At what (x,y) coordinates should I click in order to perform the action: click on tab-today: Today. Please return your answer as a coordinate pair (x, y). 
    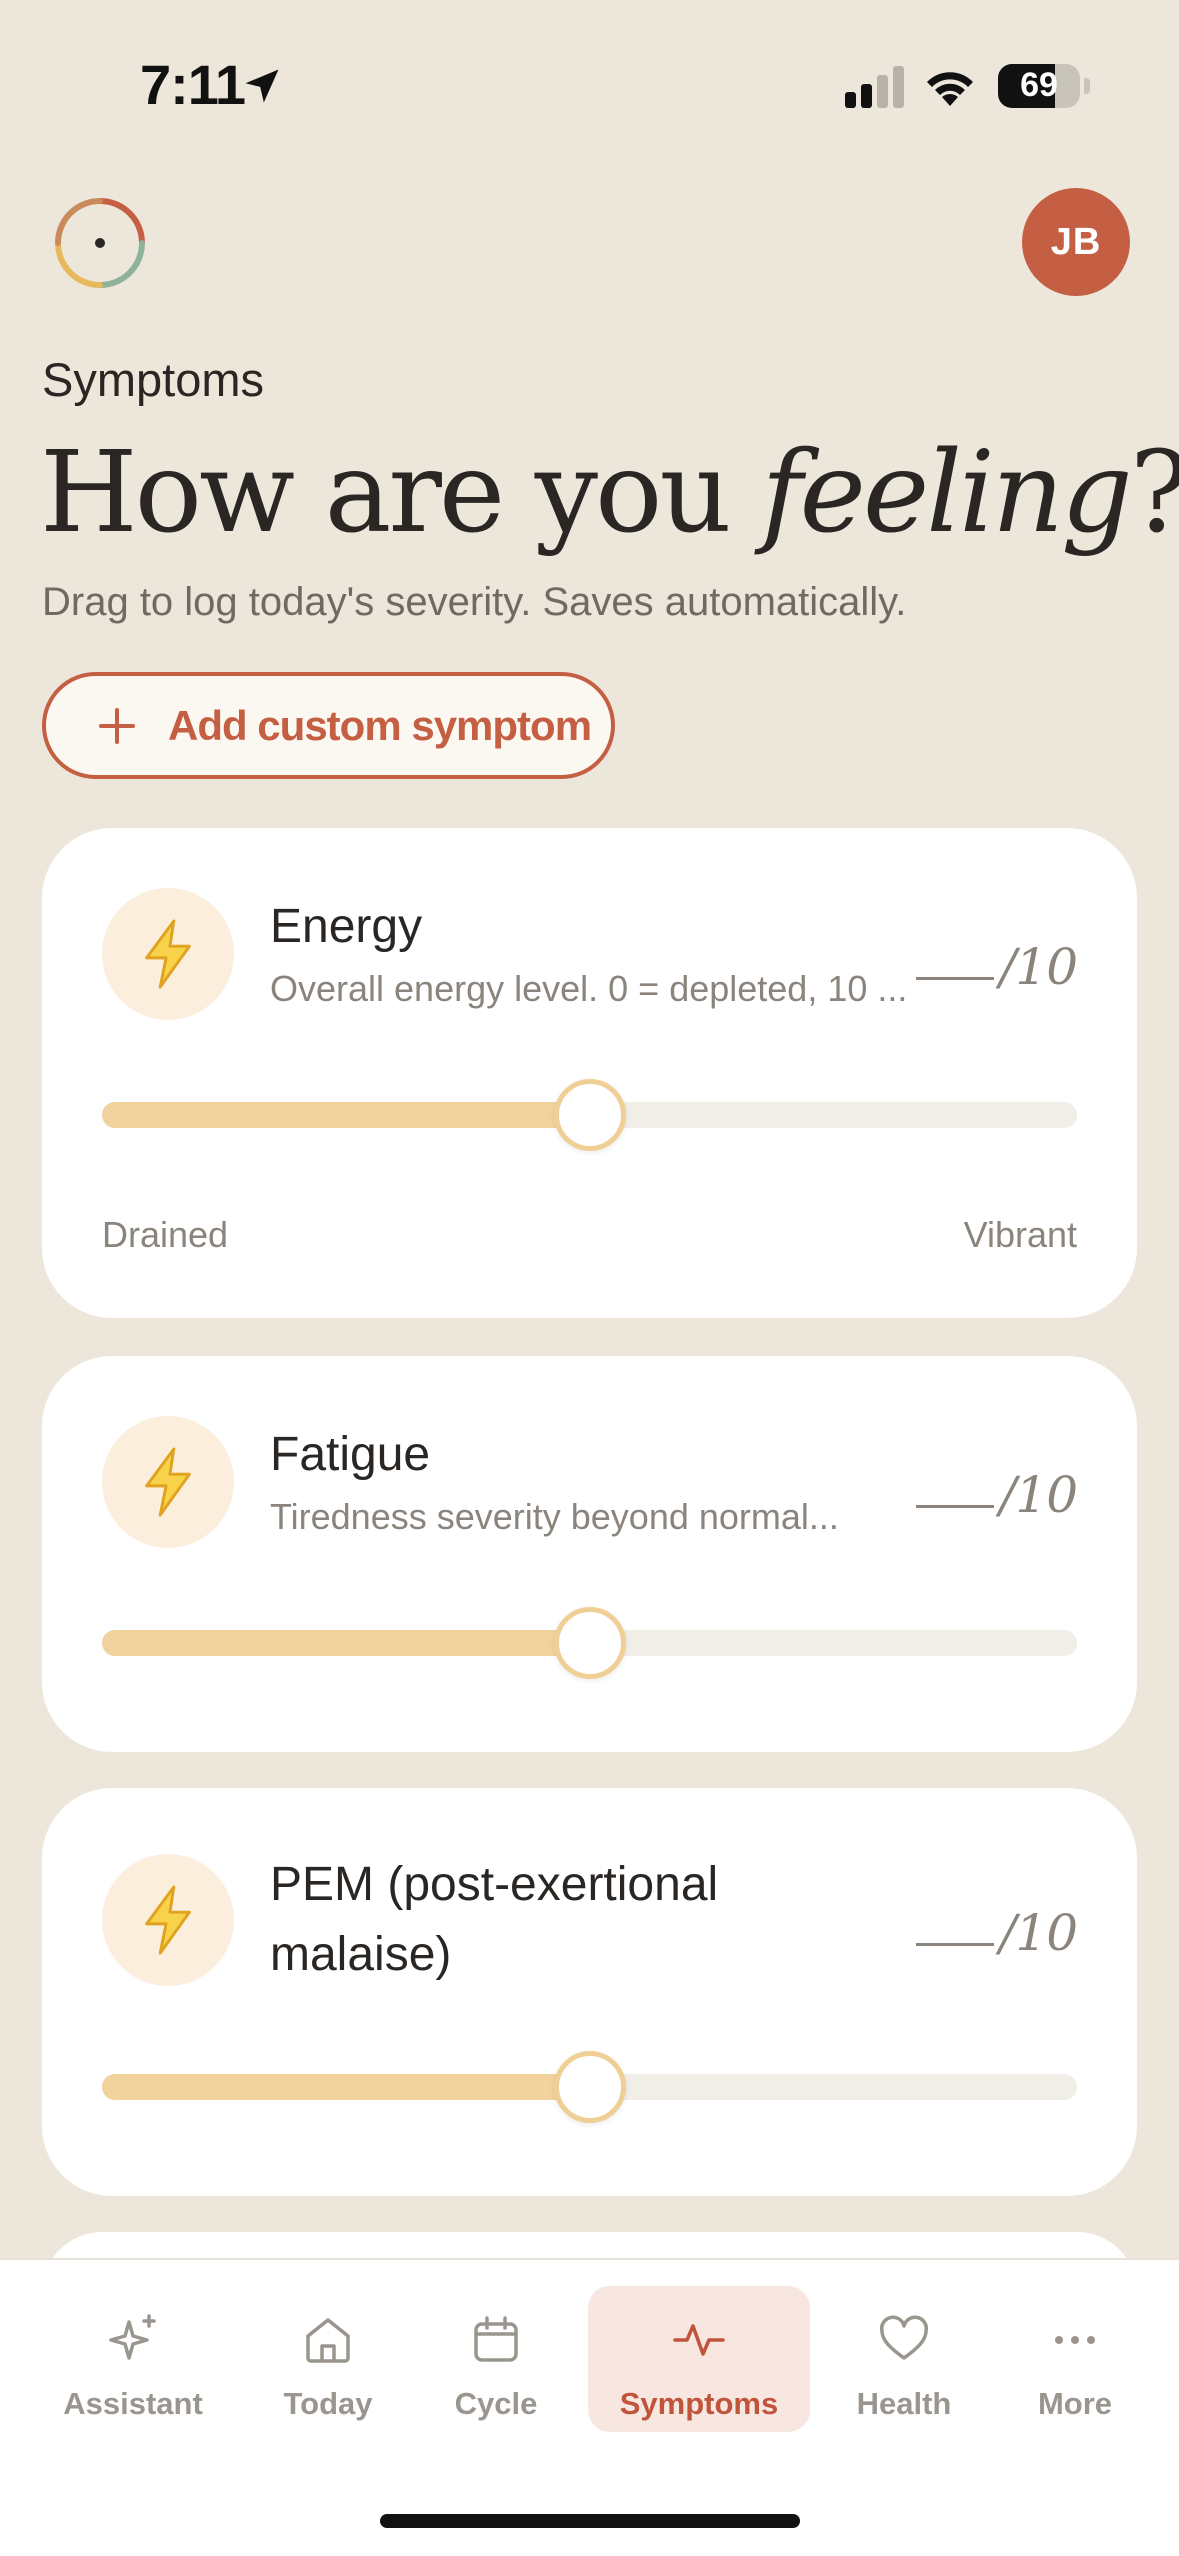
    Looking at the image, I should click on (328, 2359).